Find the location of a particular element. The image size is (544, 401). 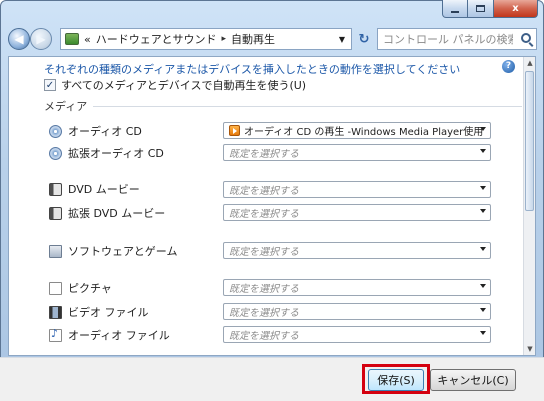

media-label: オーディオ ファイル is located at coordinates (119, 335).